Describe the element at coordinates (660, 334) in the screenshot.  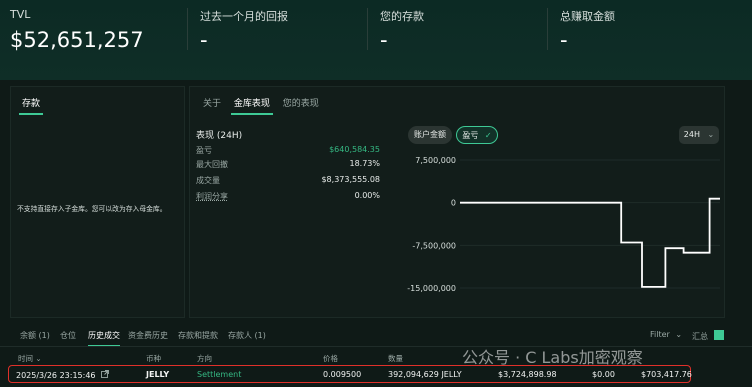
I see `filter-label: Filter` at that location.